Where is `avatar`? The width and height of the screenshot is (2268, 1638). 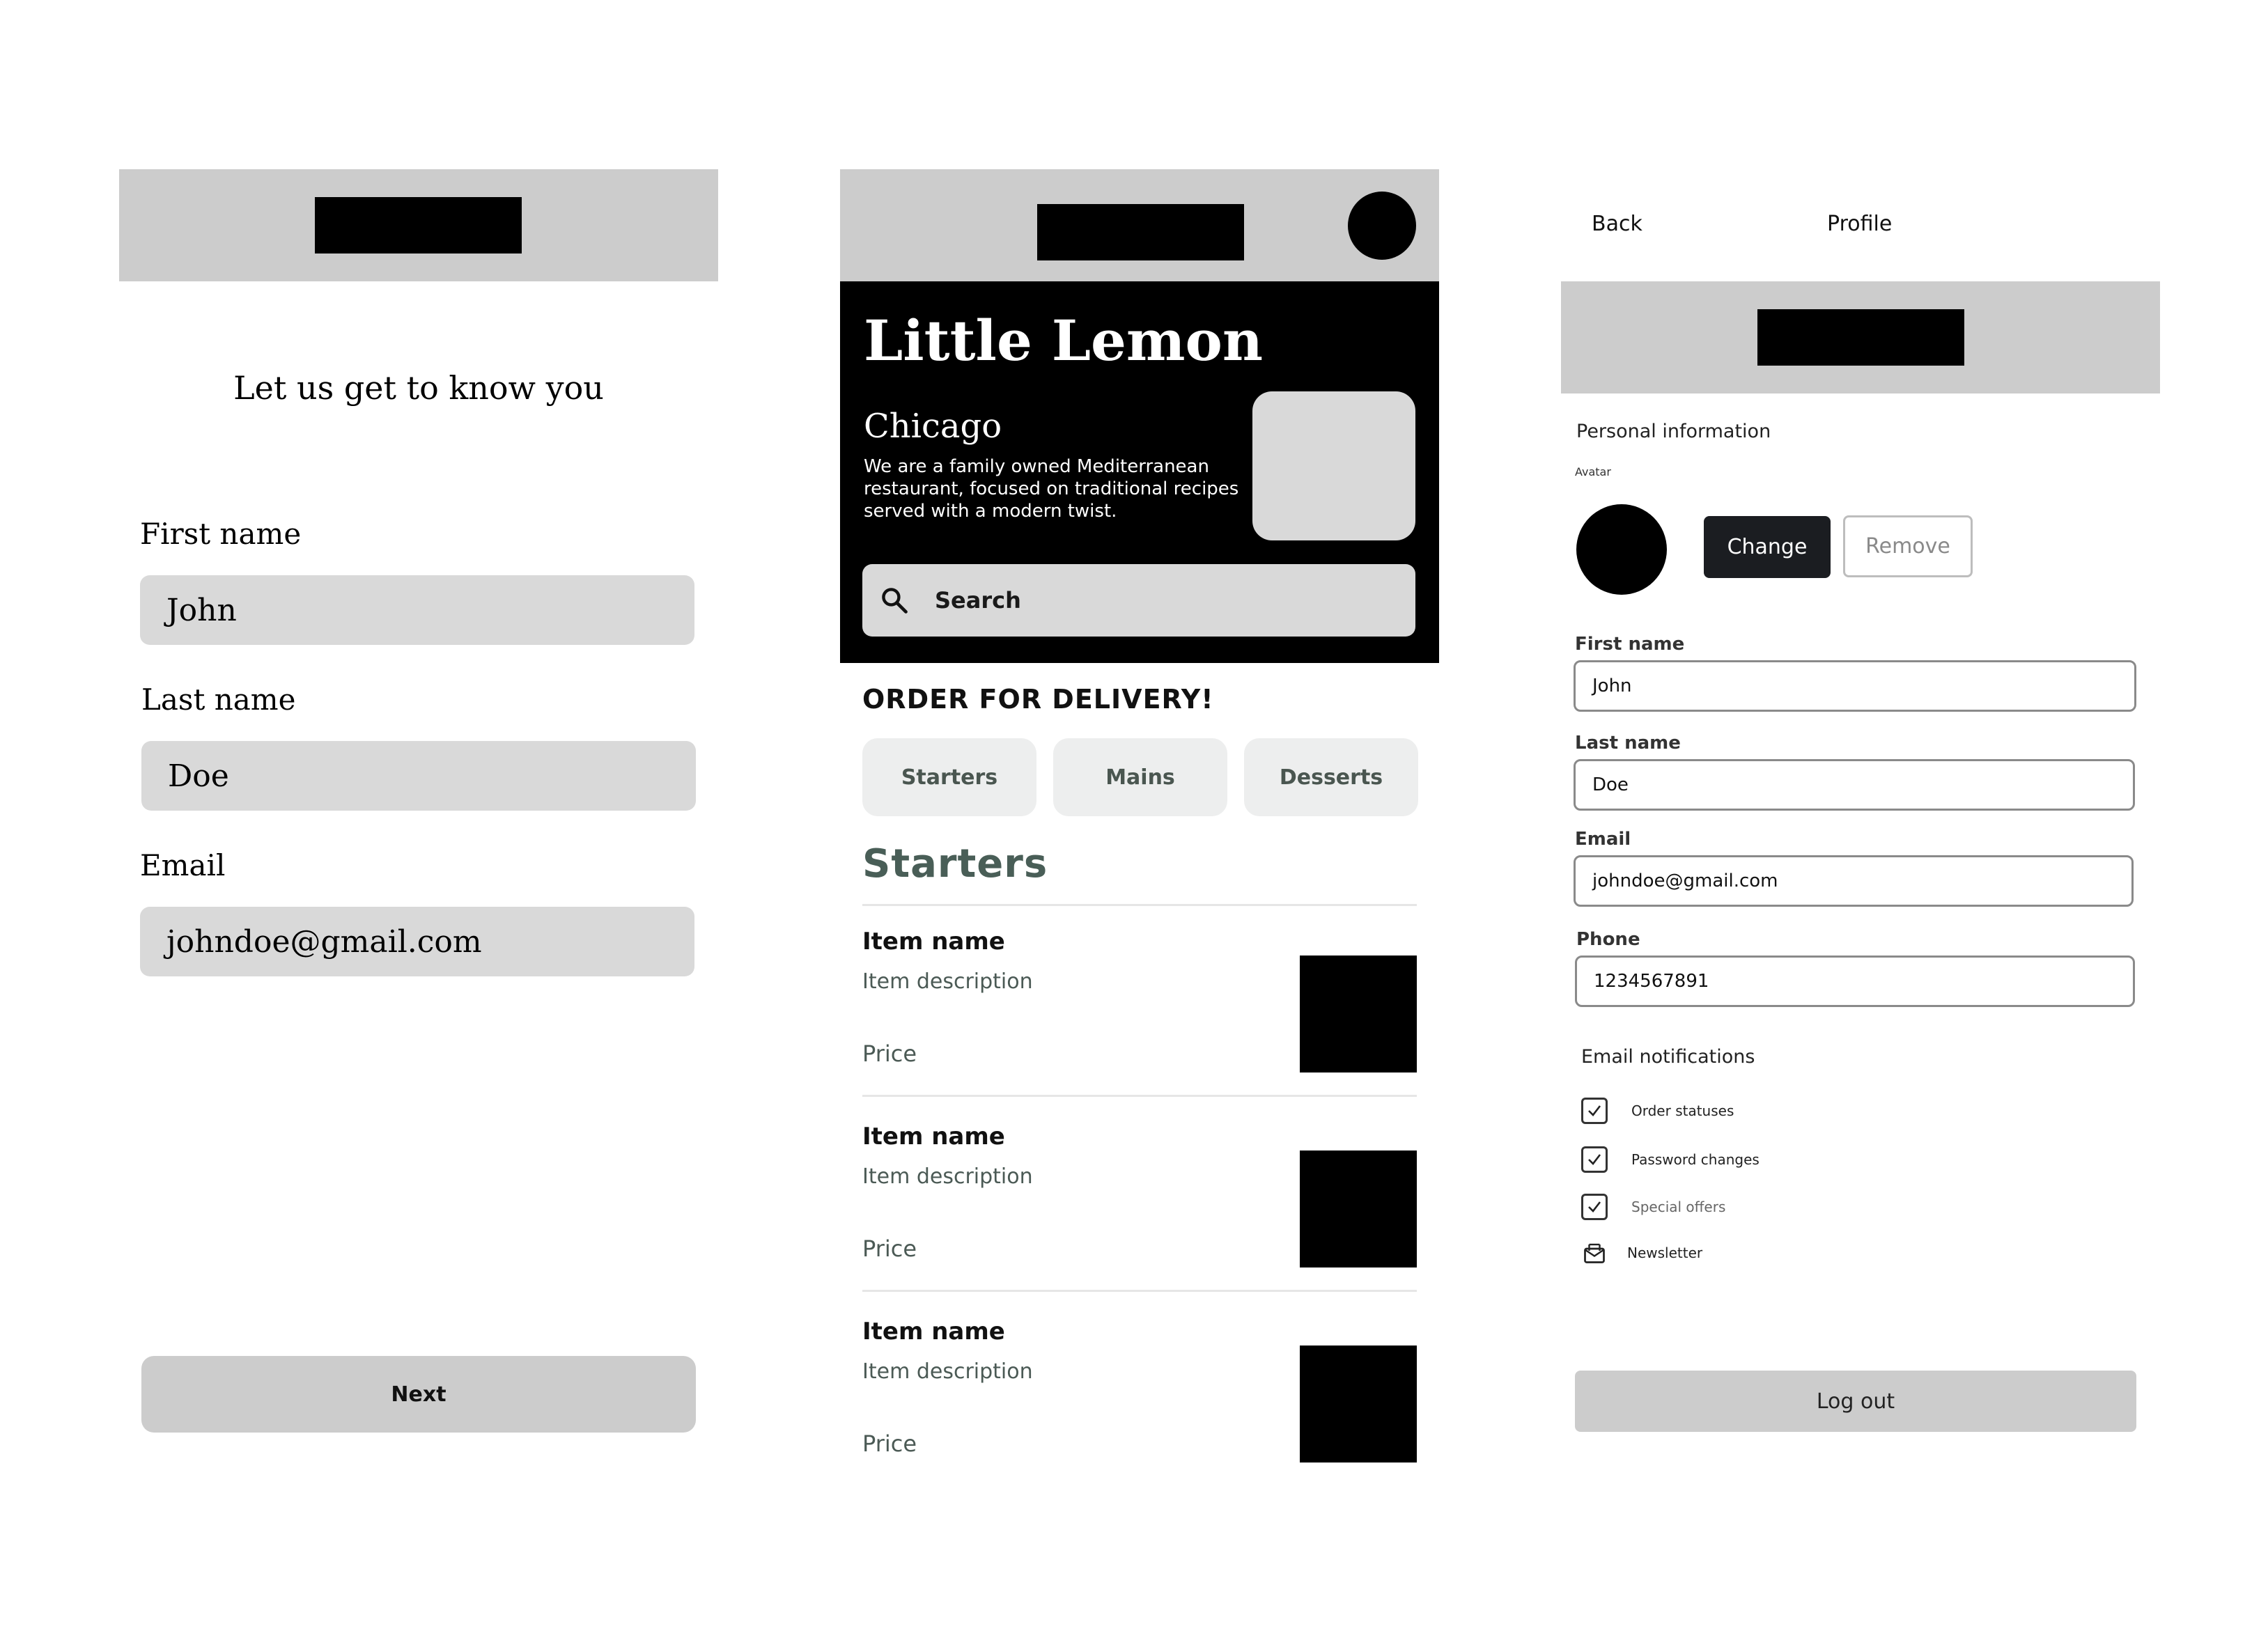 avatar is located at coordinates (1621, 549).